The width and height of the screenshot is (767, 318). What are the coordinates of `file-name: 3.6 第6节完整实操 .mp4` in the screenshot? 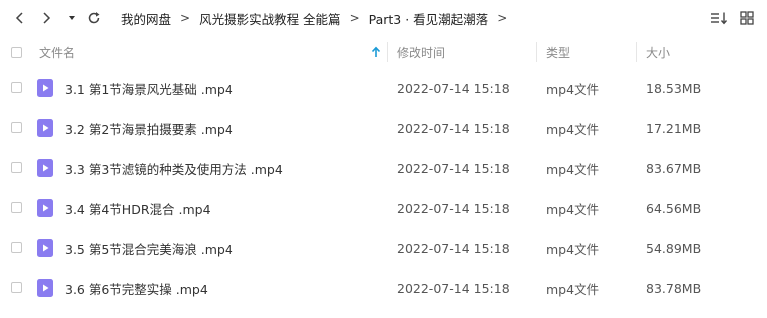 It's located at (136, 289).